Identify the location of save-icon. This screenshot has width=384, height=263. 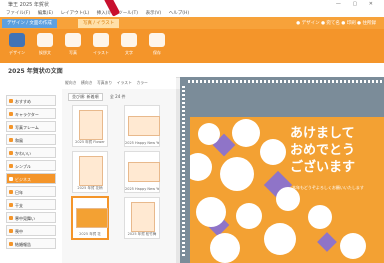
(157, 40).